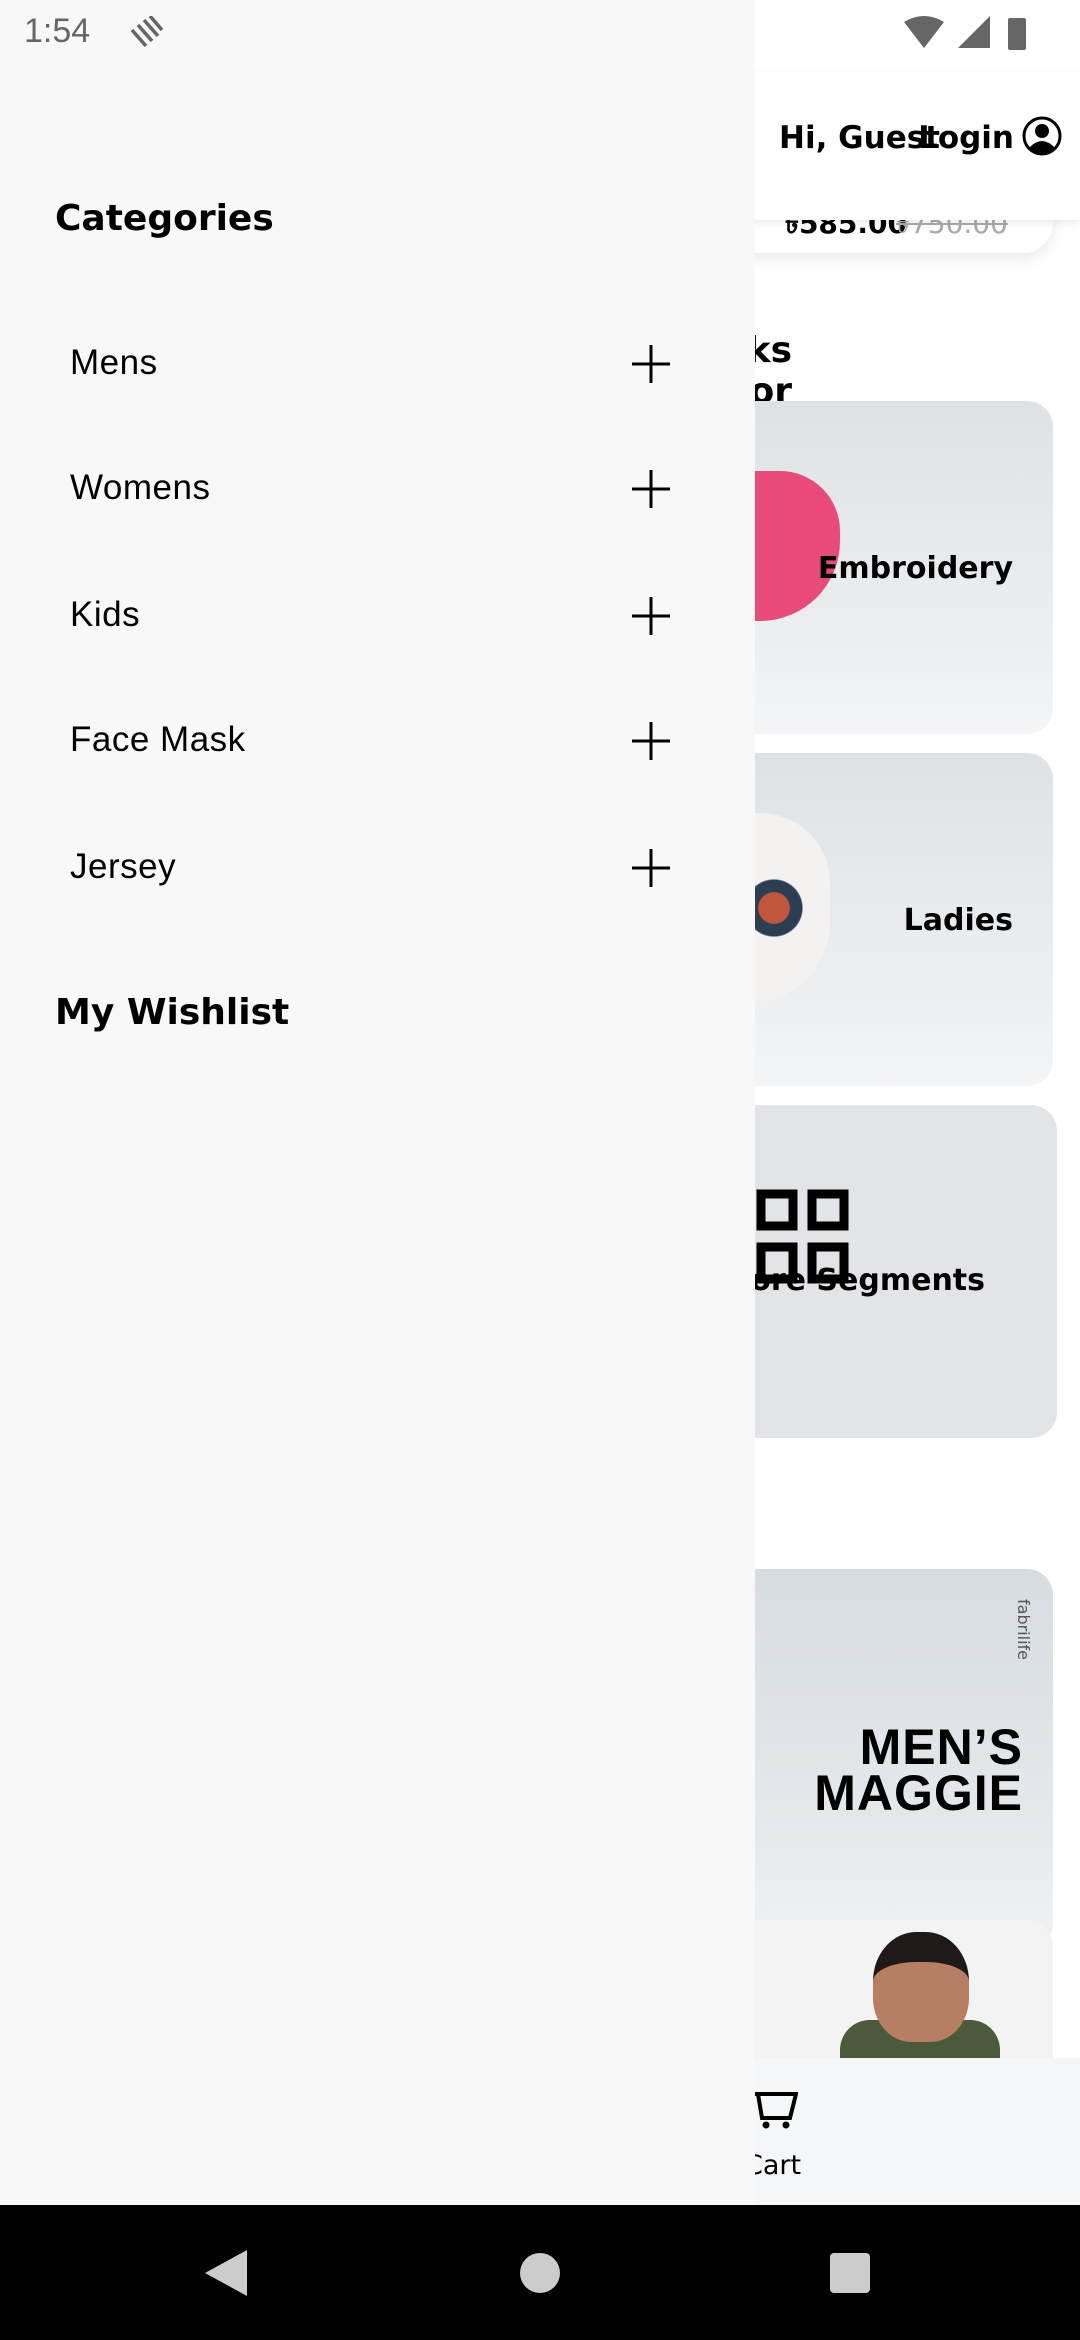 The width and height of the screenshot is (1080, 2340). What do you see at coordinates (377, 364) in the screenshot?
I see `category-item-mens: Mens` at bounding box center [377, 364].